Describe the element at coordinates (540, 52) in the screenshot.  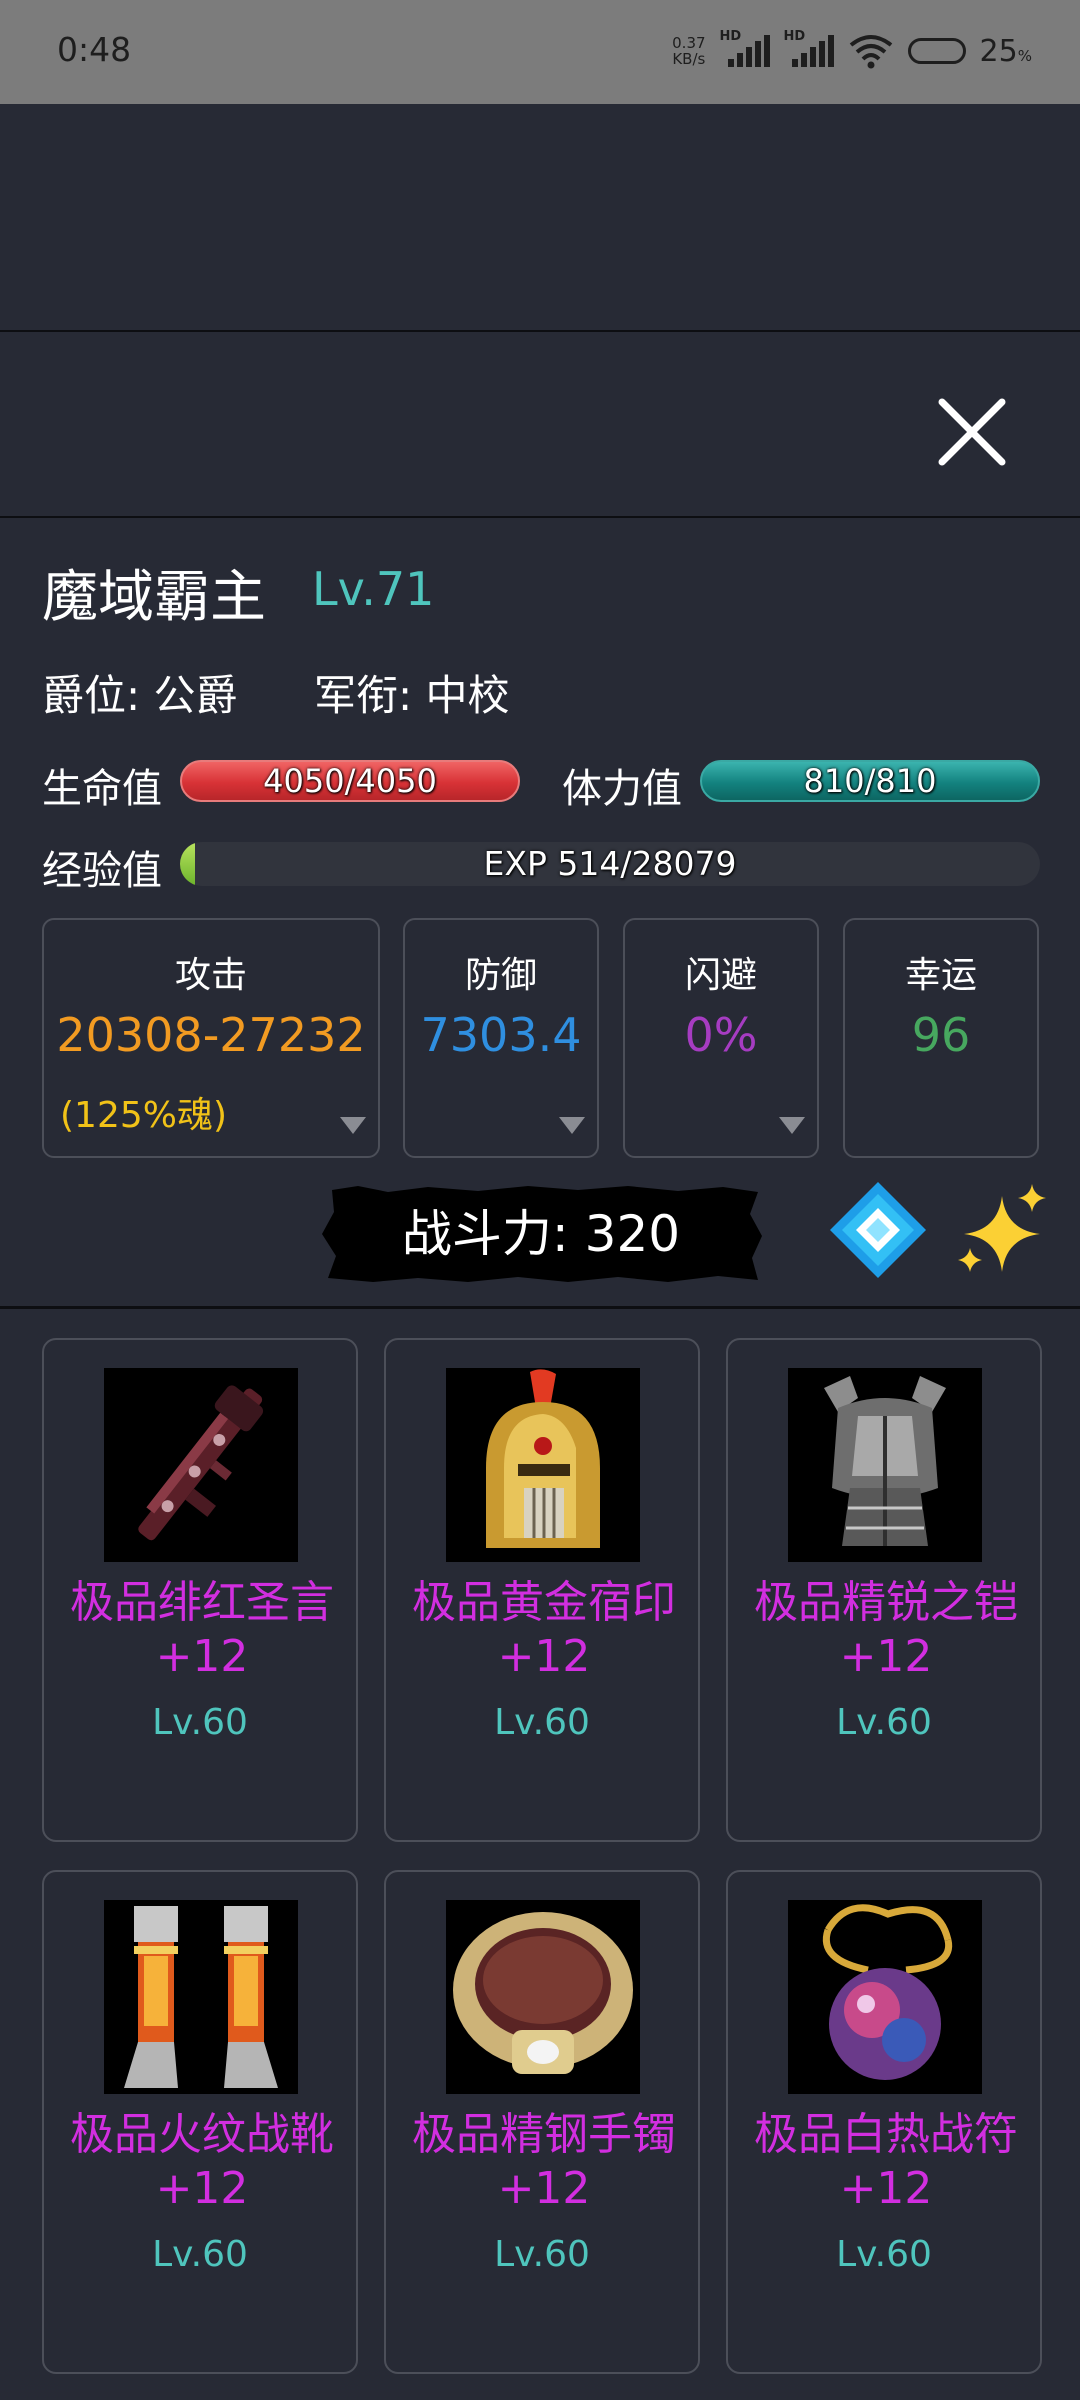
I see `status-bar: 0:48 0.37 KB/s HD HD 25%` at that location.